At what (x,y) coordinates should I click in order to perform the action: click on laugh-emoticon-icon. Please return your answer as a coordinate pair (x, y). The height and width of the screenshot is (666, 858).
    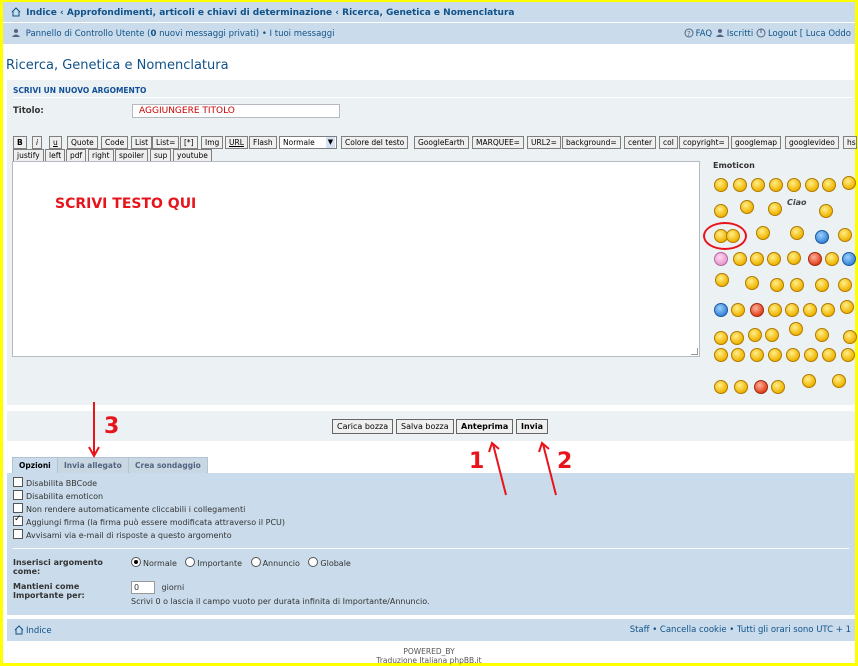
    Looking at the image, I should click on (776, 185).